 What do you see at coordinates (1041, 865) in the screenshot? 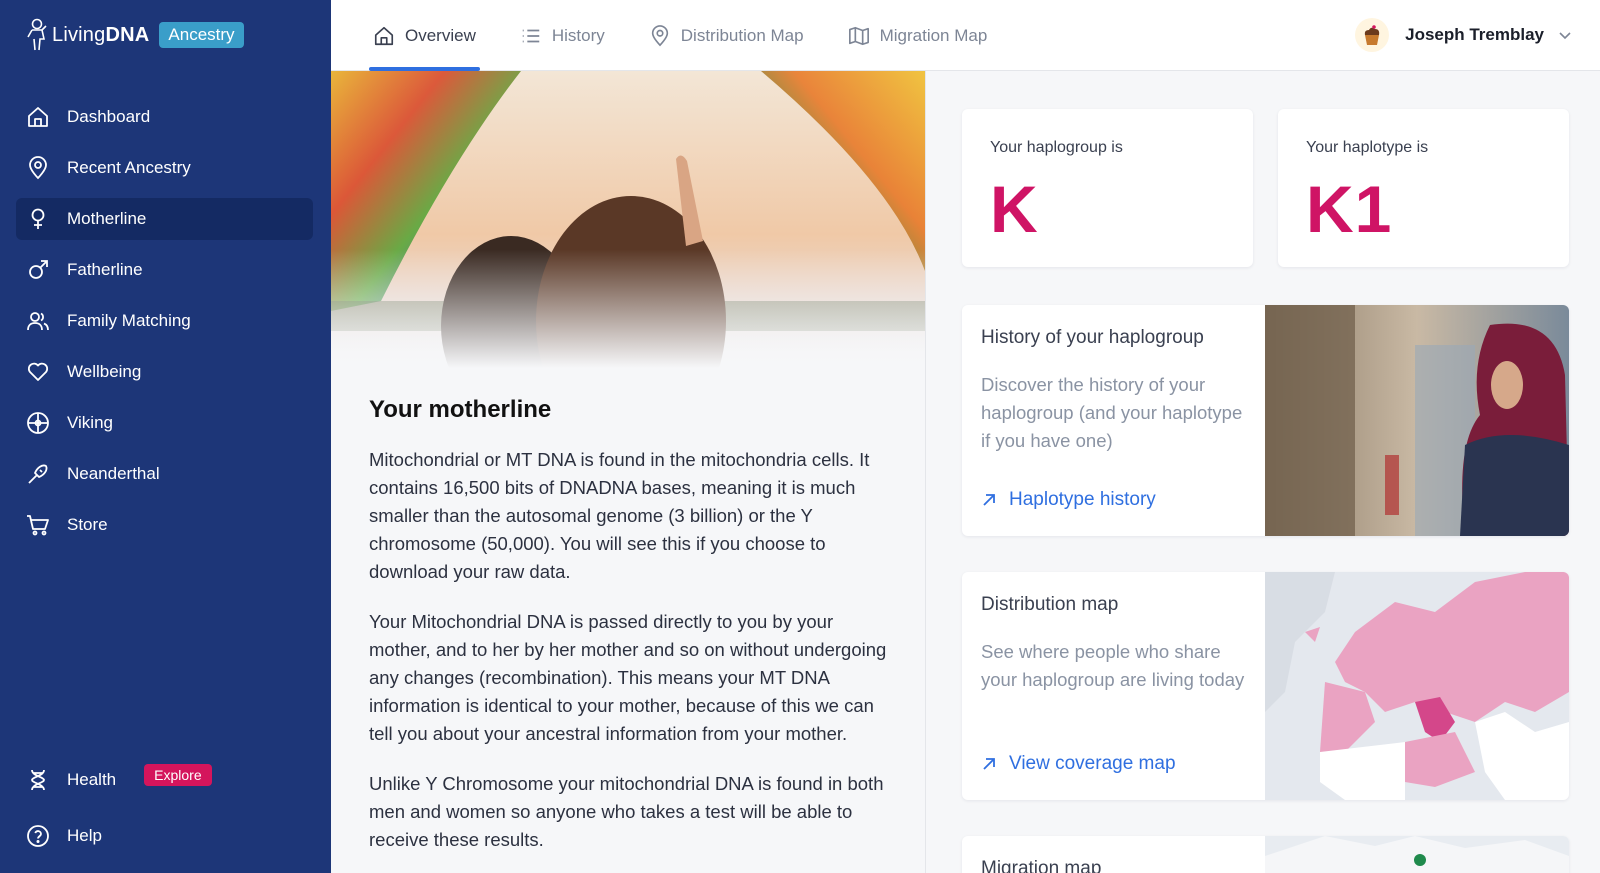
I see `card-title: Migration map` at bounding box center [1041, 865].